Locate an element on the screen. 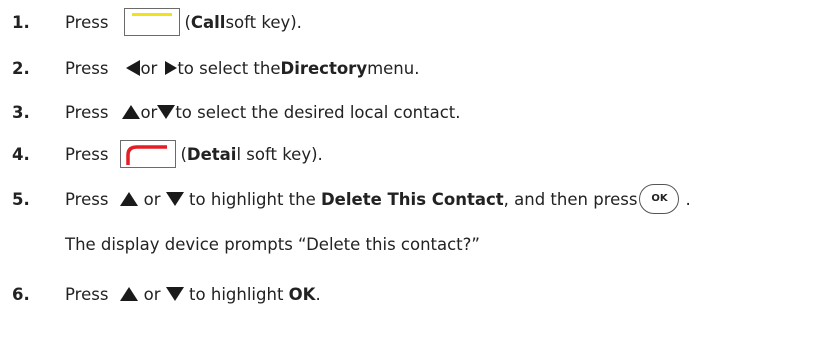  step-number: 4. is located at coordinates (21, 154).